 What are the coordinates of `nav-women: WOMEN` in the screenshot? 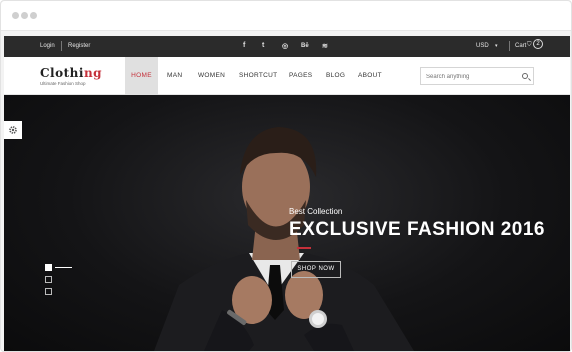 It's located at (211, 76).